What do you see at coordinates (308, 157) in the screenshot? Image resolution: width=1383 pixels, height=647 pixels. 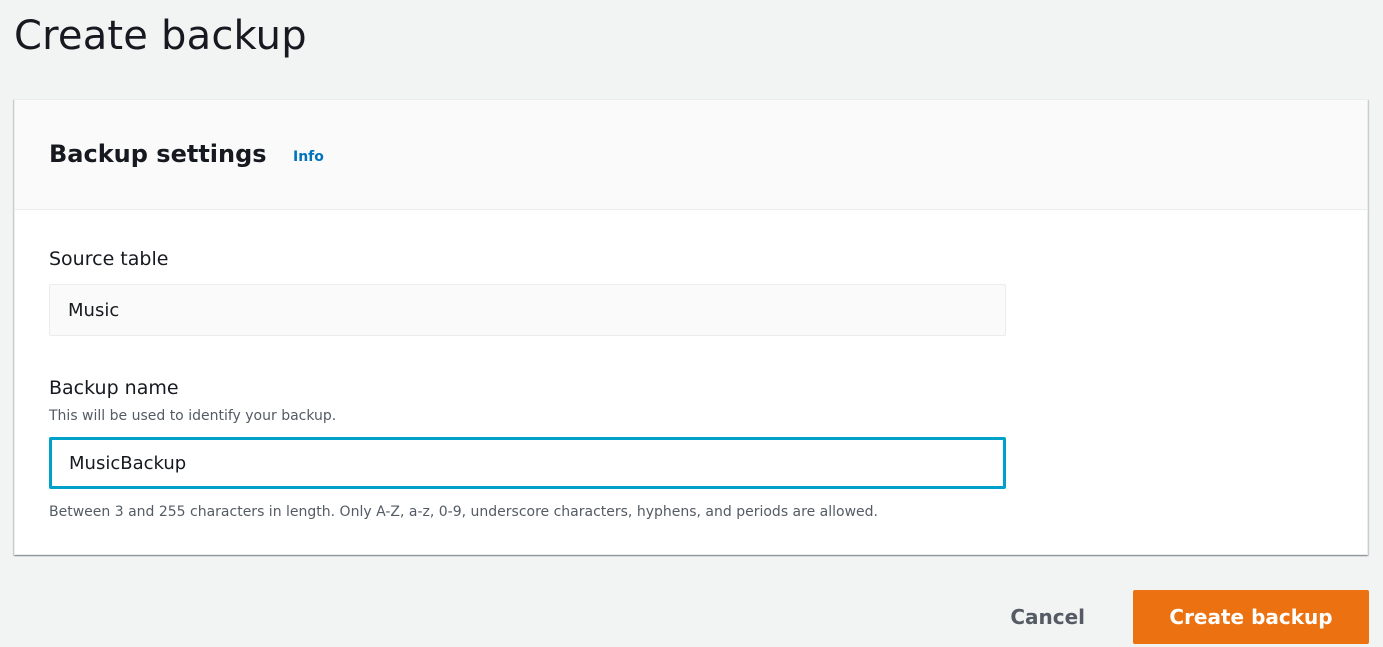 I see `info-link: Info` at bounding box center [308, 157].